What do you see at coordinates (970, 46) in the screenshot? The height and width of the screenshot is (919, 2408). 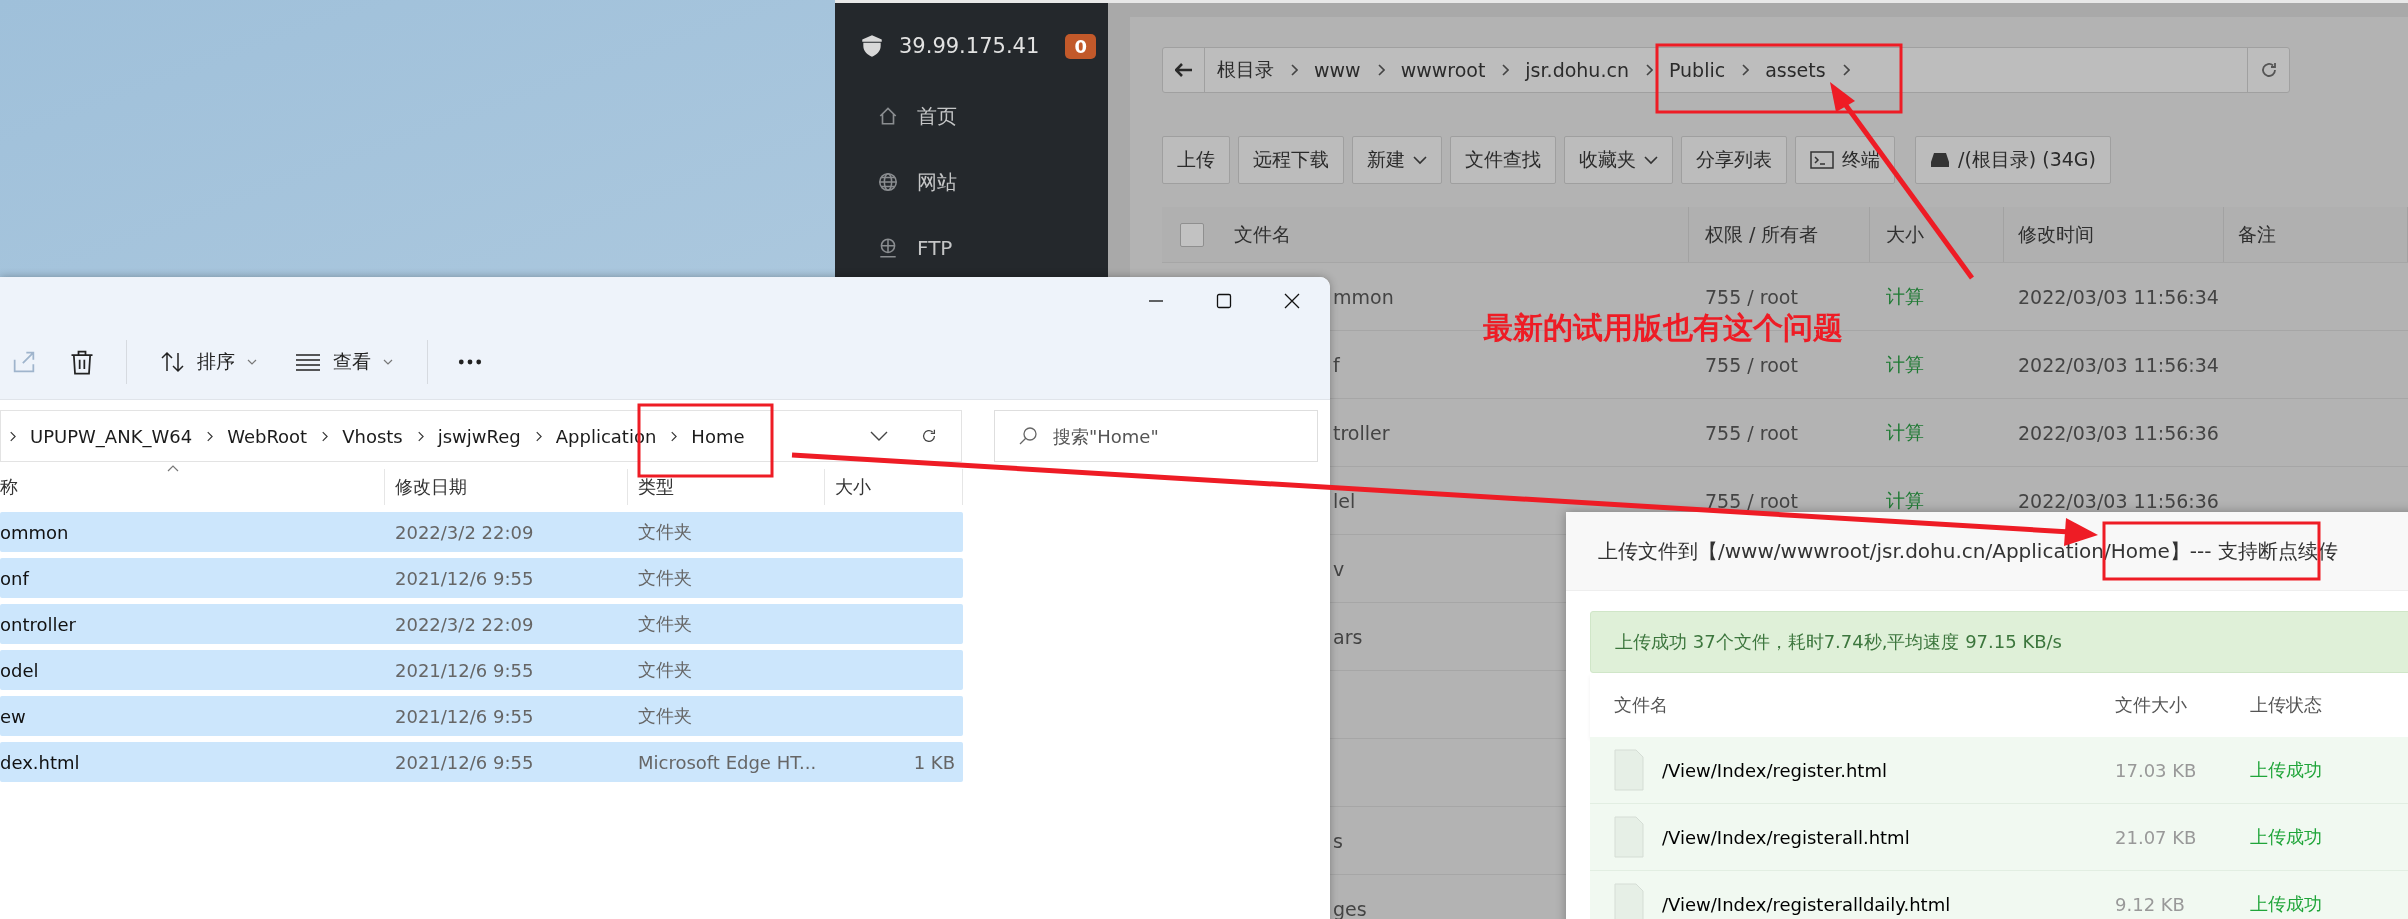 I see `server-ip: 39.99.175.41` at bounding box center [970, 46].